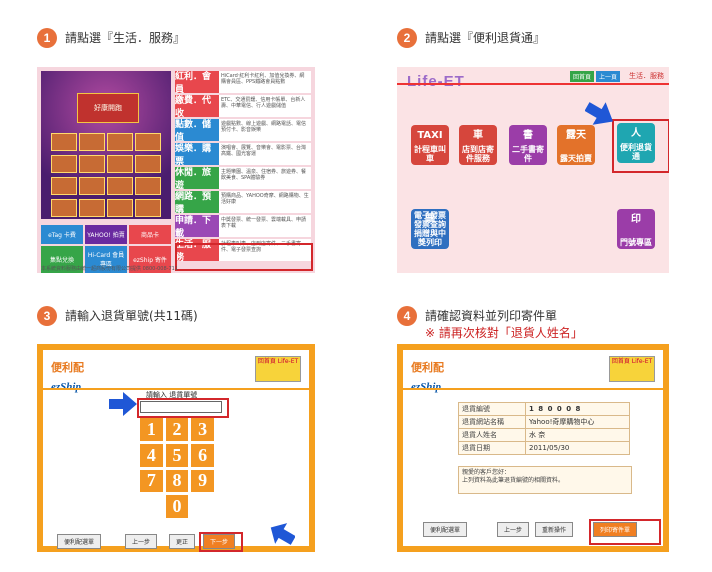 This screenshot has height=572, width=712. I want to click on service-icon-button: 書二手書寄件, so click(528, 145).